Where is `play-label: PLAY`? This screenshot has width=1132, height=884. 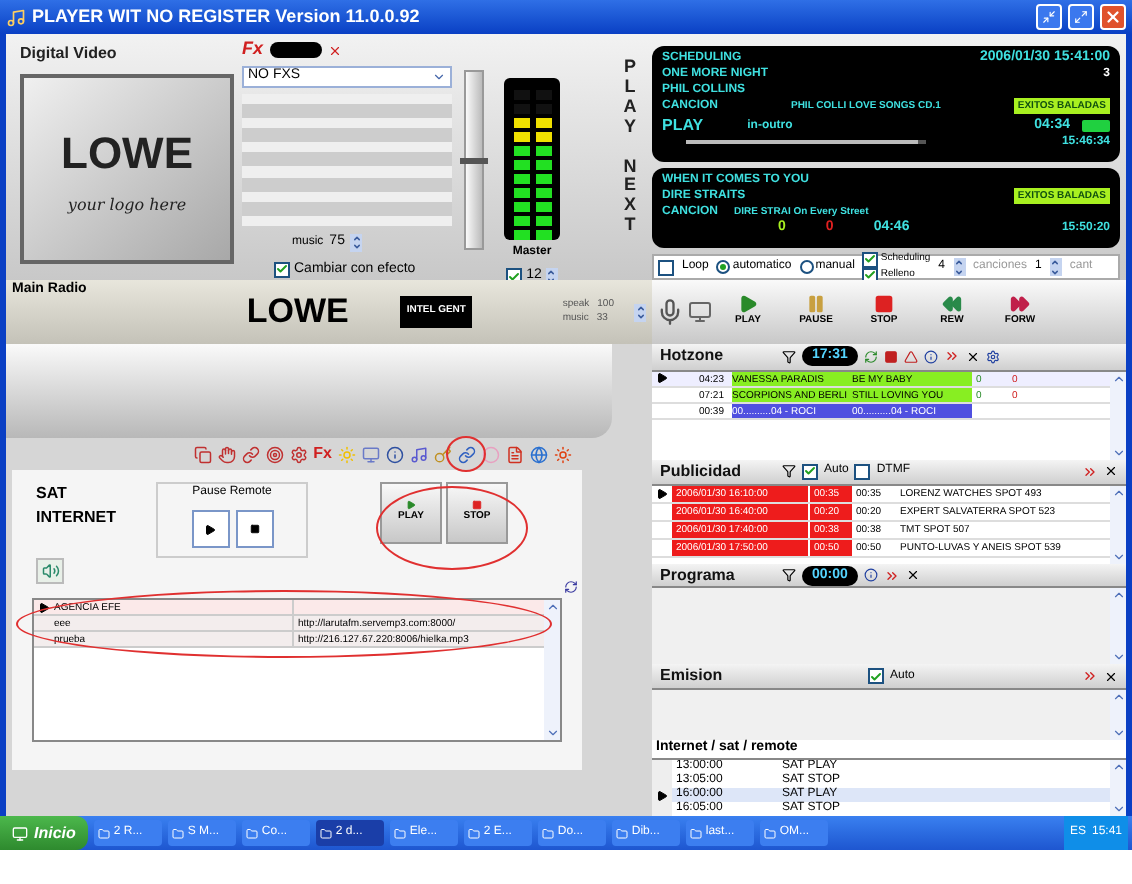
play-label: PLAY is located at coordinates (630, 98).